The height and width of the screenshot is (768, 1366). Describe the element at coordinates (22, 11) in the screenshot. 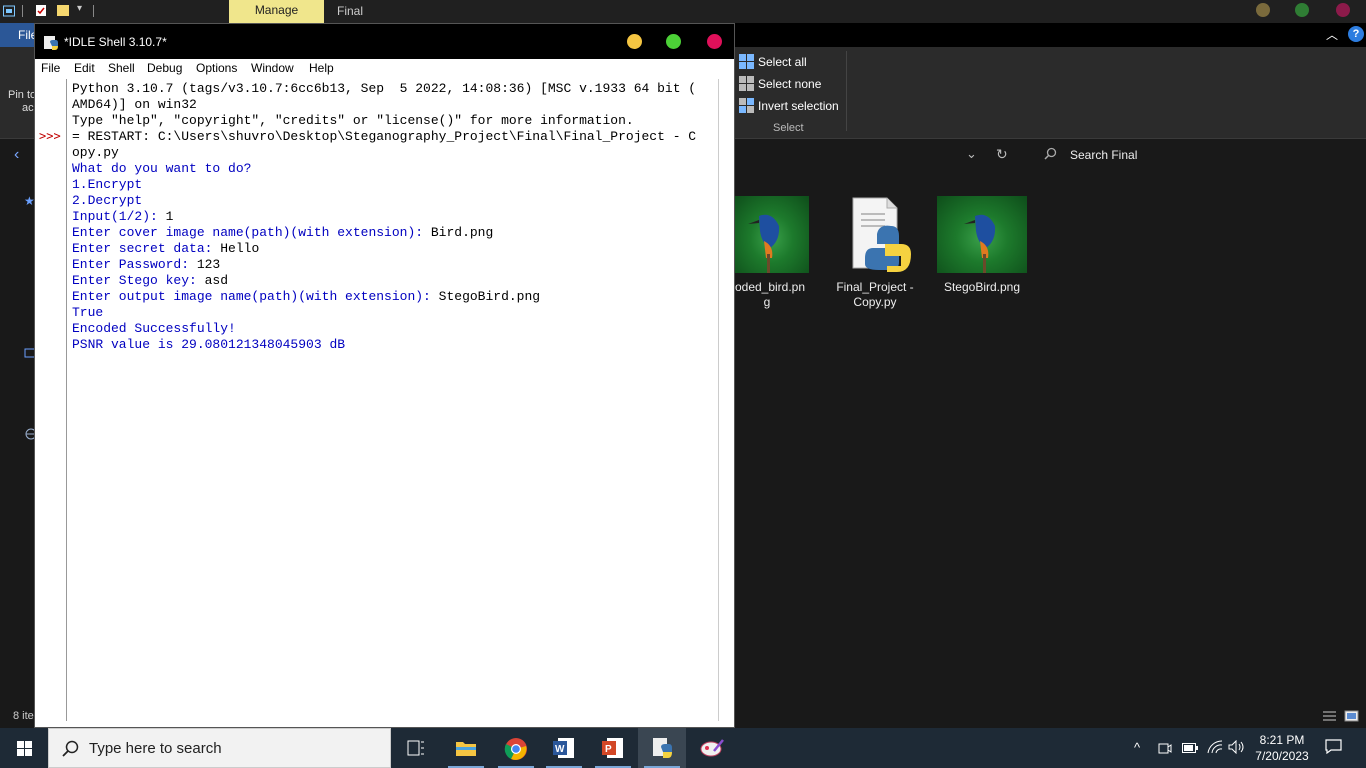

I see `divider` at that location.